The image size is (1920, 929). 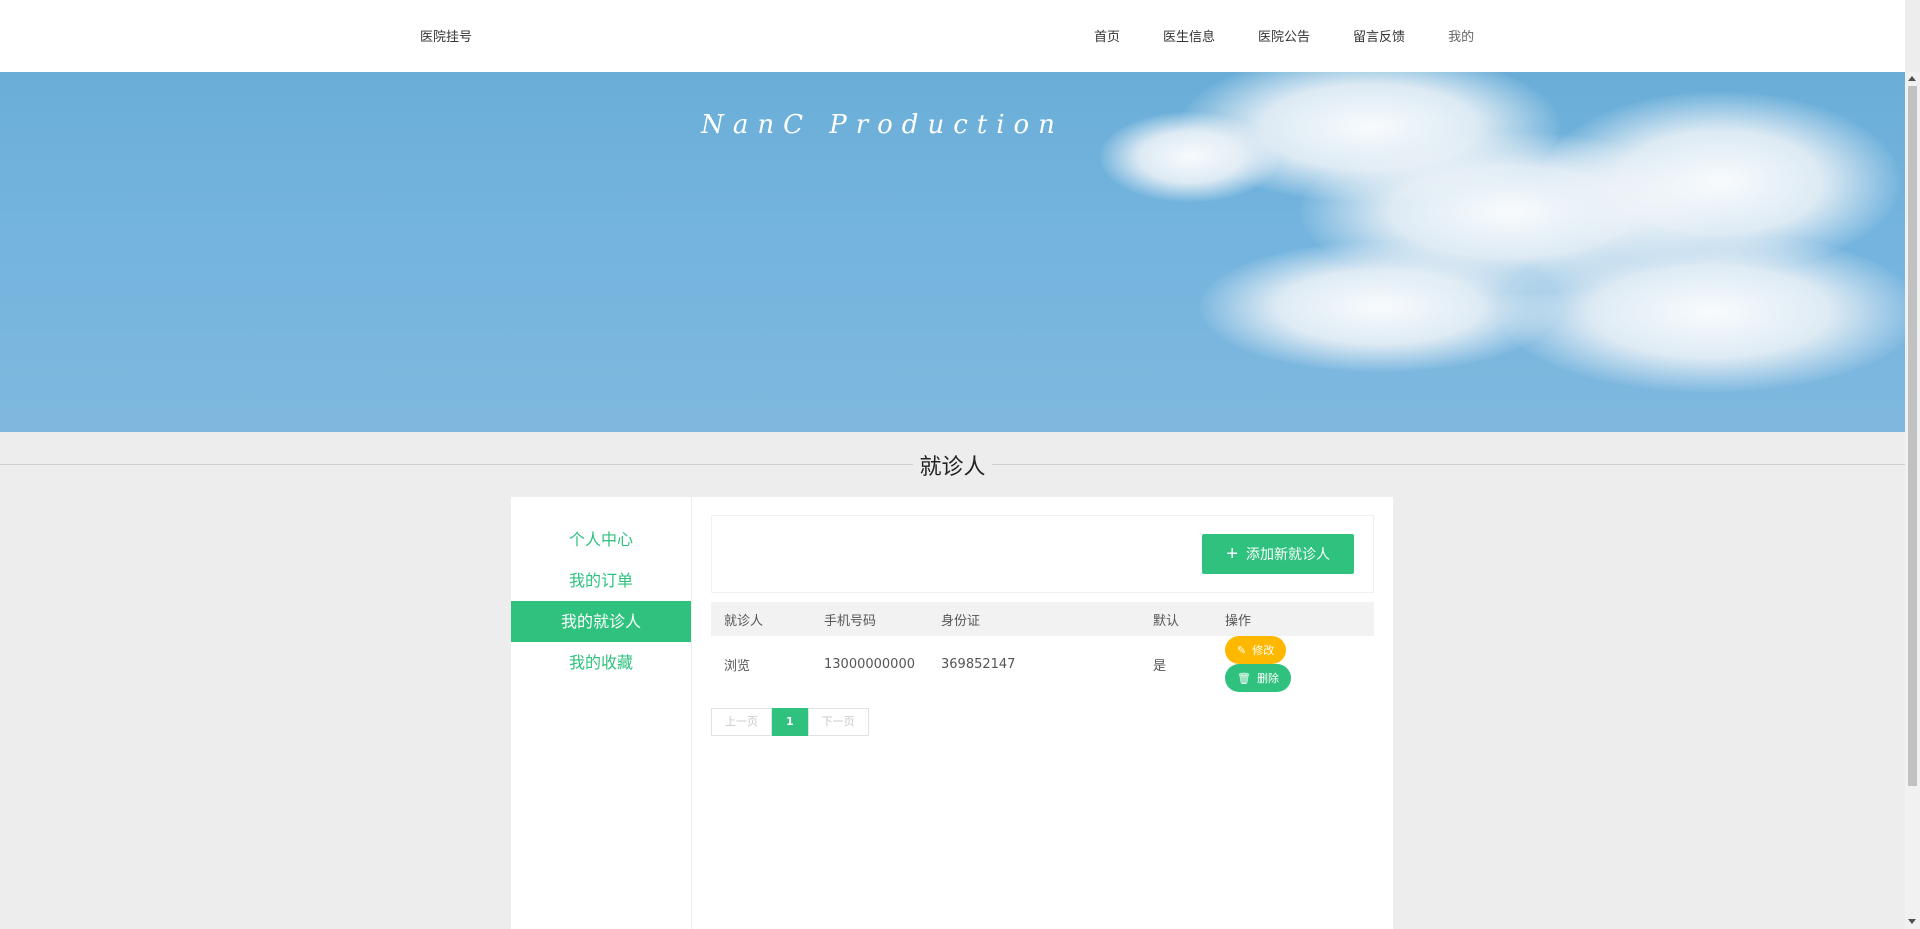 What do you see at coordinates (601, 662) in the screenshot?
I see `sidebar-item-my-favorites: 我的收藏` at bounding box center [601, 662].